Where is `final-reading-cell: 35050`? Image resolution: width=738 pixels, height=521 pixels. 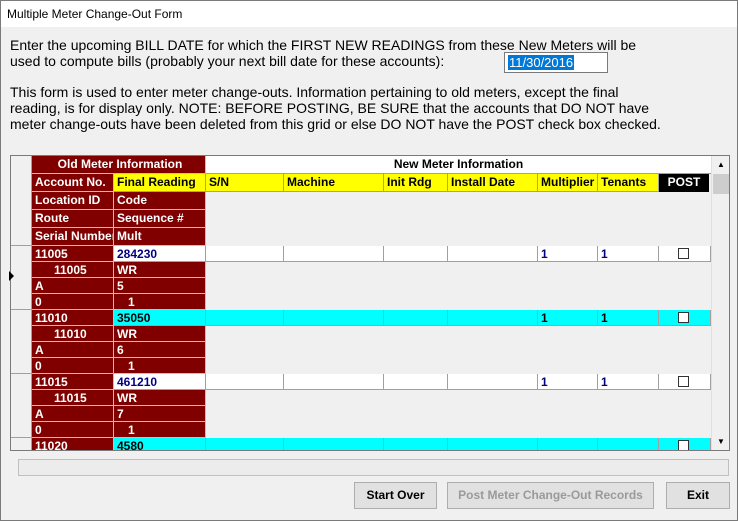 final-reading-cell: 35050 is located at coordinates (160, 318).